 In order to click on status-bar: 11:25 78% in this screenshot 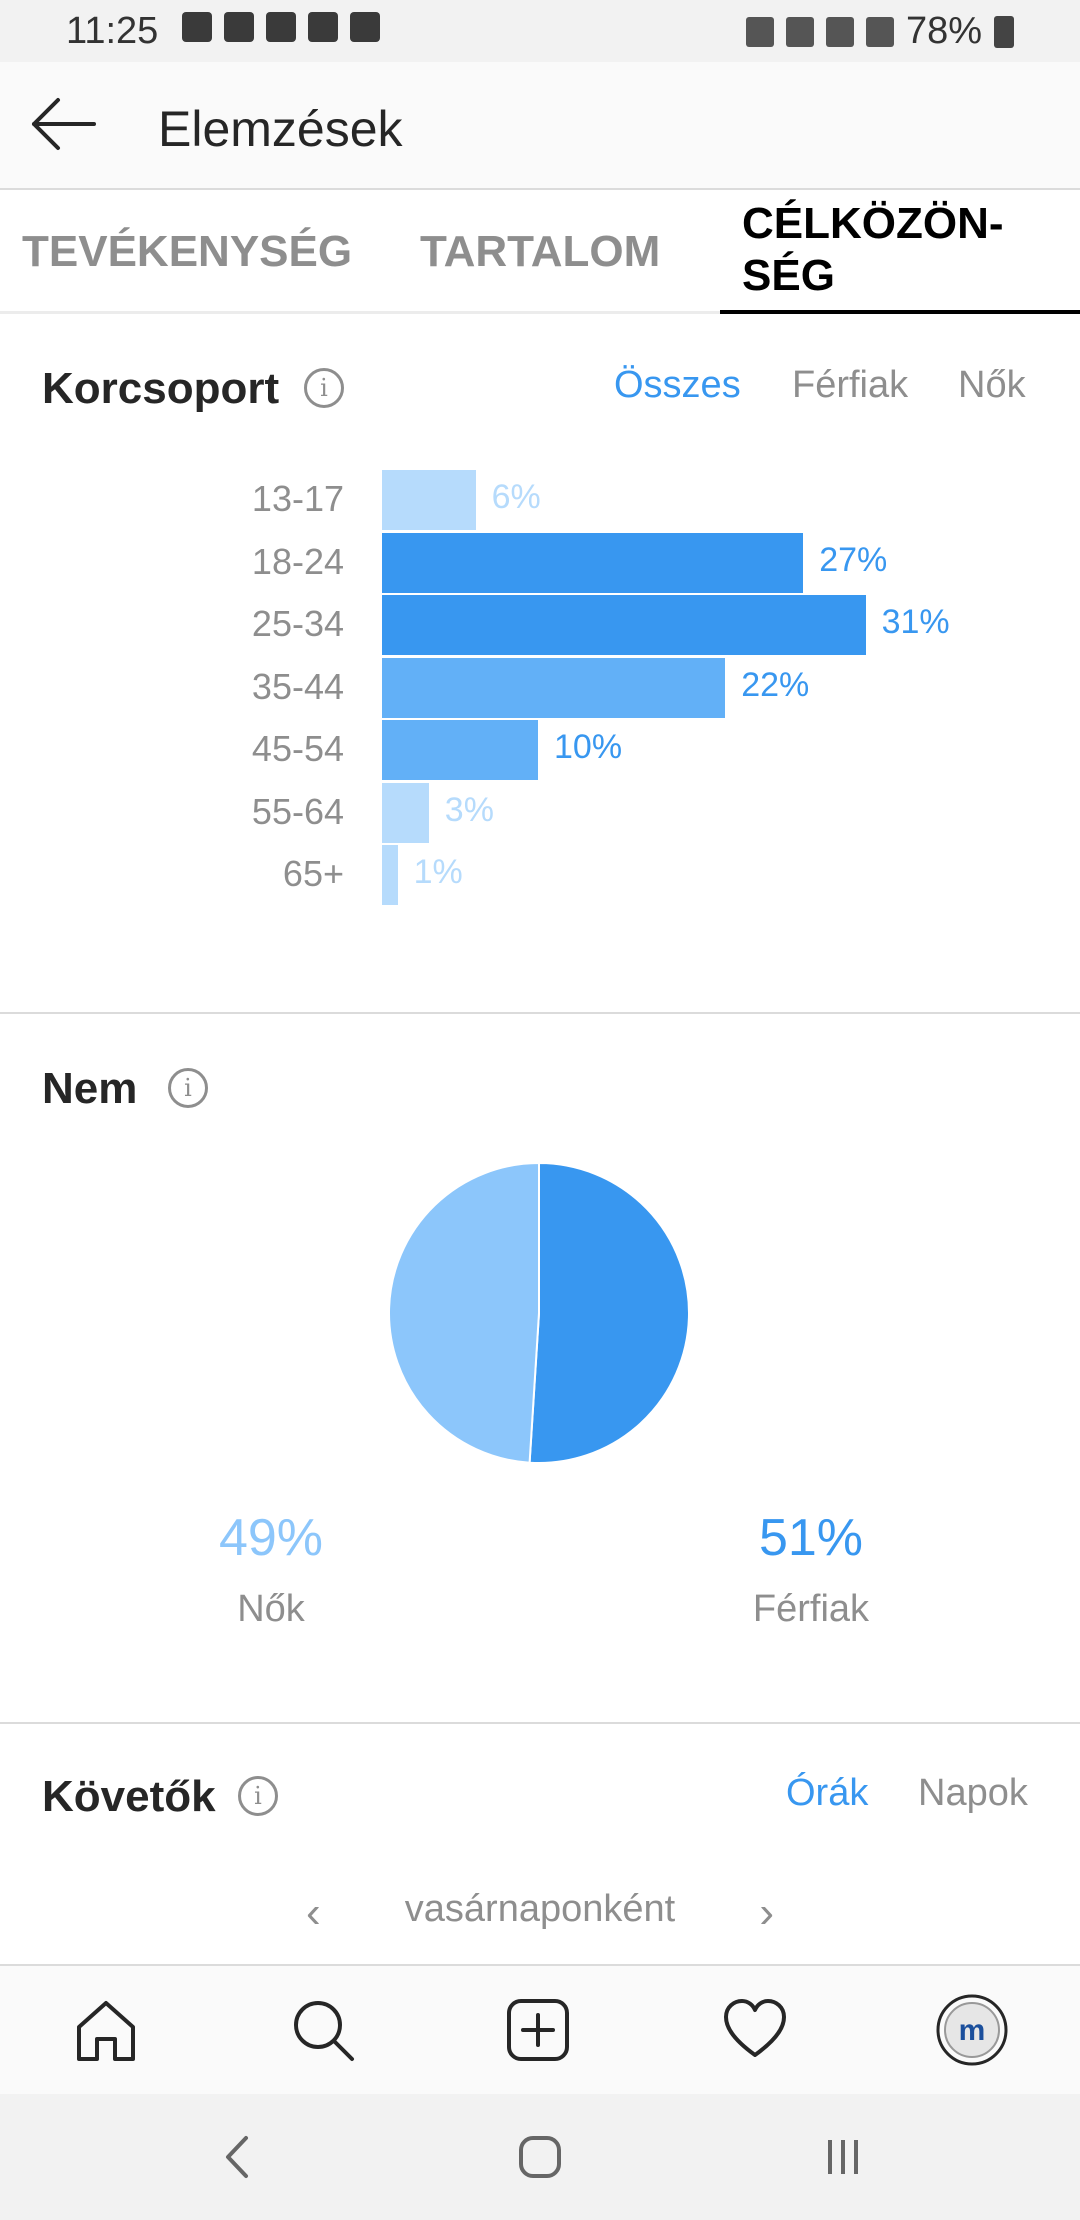, I will do `click(540, 31)`.